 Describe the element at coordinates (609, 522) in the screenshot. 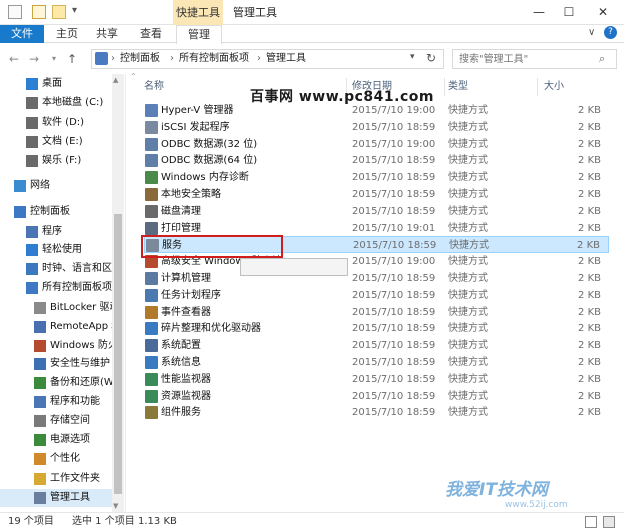

I see `large-icons-view-icon` at that location.